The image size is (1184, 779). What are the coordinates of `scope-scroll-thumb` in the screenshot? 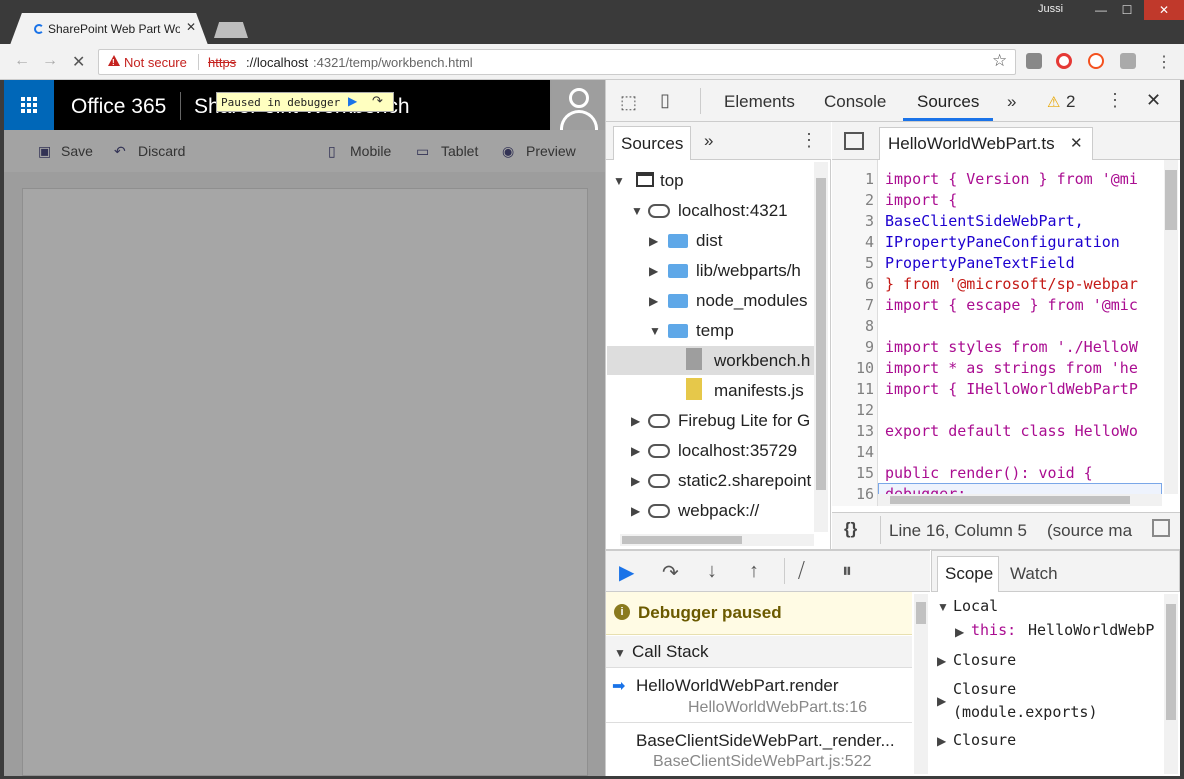 It's located at (1171, 662).